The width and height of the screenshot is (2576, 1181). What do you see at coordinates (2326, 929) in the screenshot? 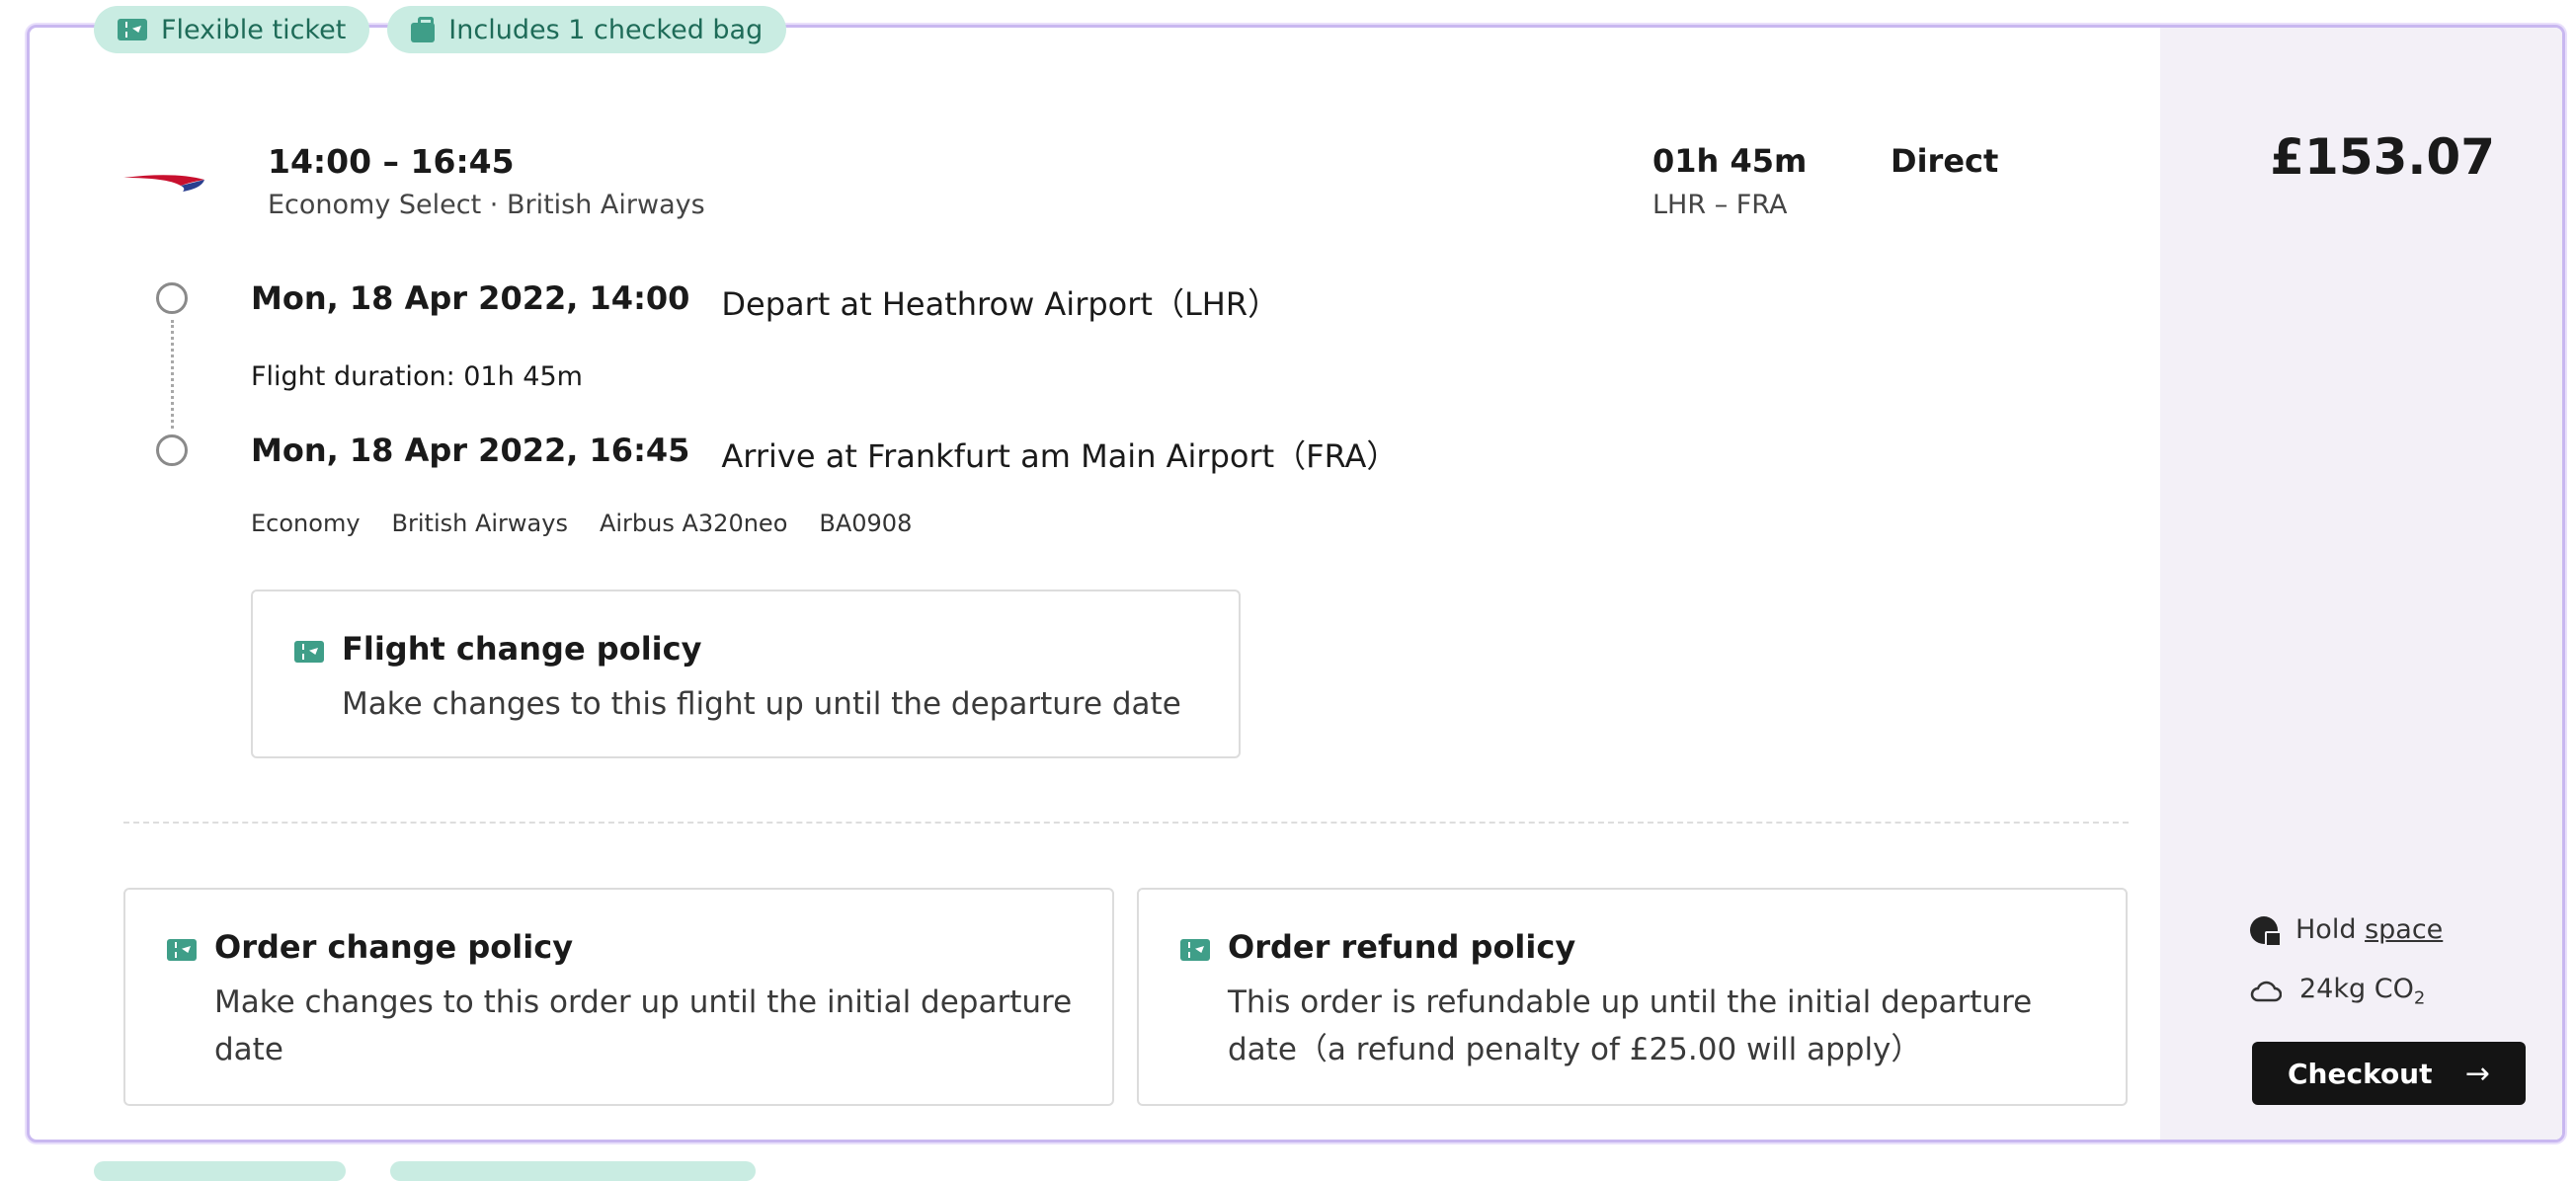
I see `hold-label: Hold` at bounding box center [2326, 929].